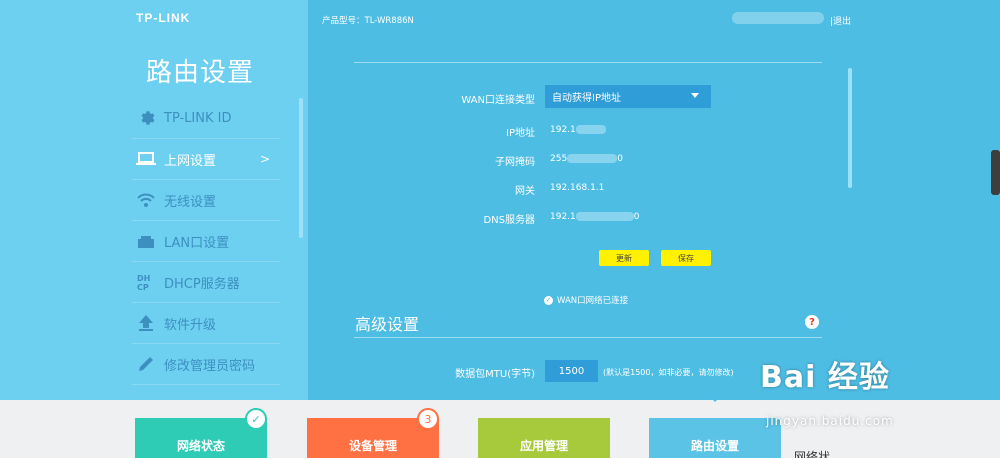  What do you see at coordinates (593, 301) in the screenshot?
I see `wan-status-text: WAN口网络已连接` at bounding box center [593, 301].